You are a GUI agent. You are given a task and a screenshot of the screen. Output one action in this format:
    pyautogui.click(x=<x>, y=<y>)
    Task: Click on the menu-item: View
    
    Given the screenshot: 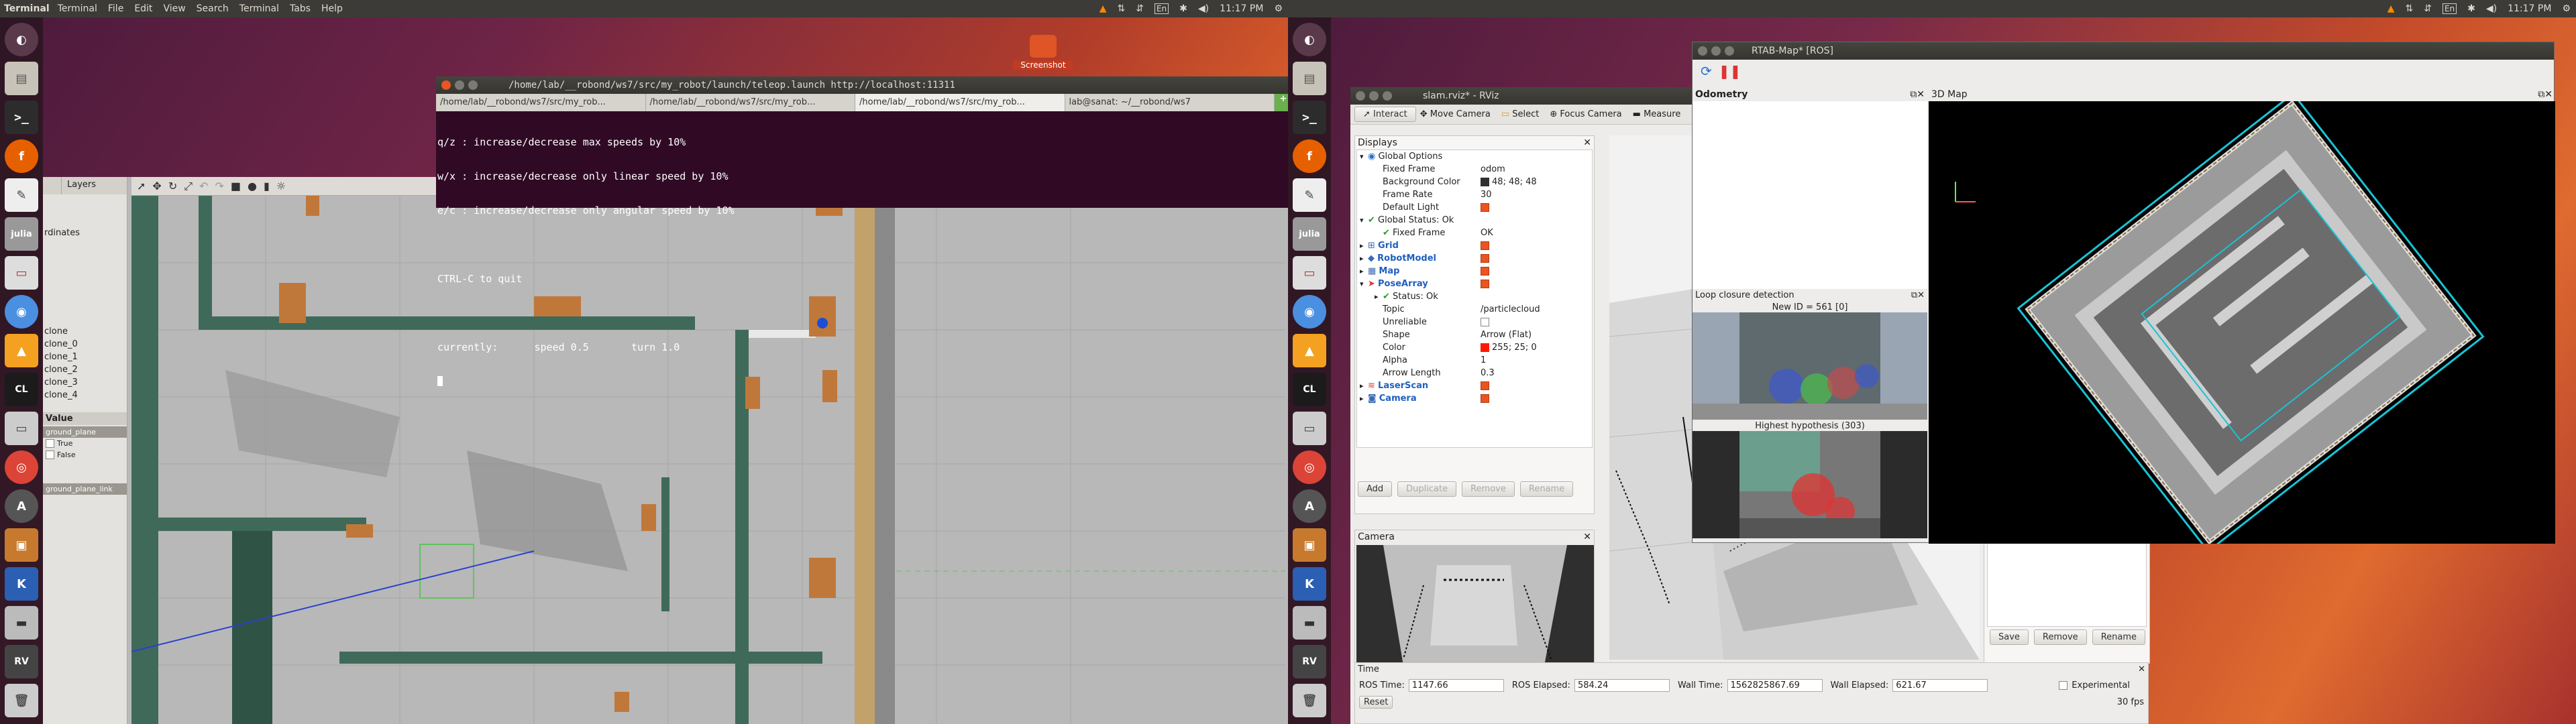 What is the action you would take?
    pyautogui.click(x=174, y=8)
    